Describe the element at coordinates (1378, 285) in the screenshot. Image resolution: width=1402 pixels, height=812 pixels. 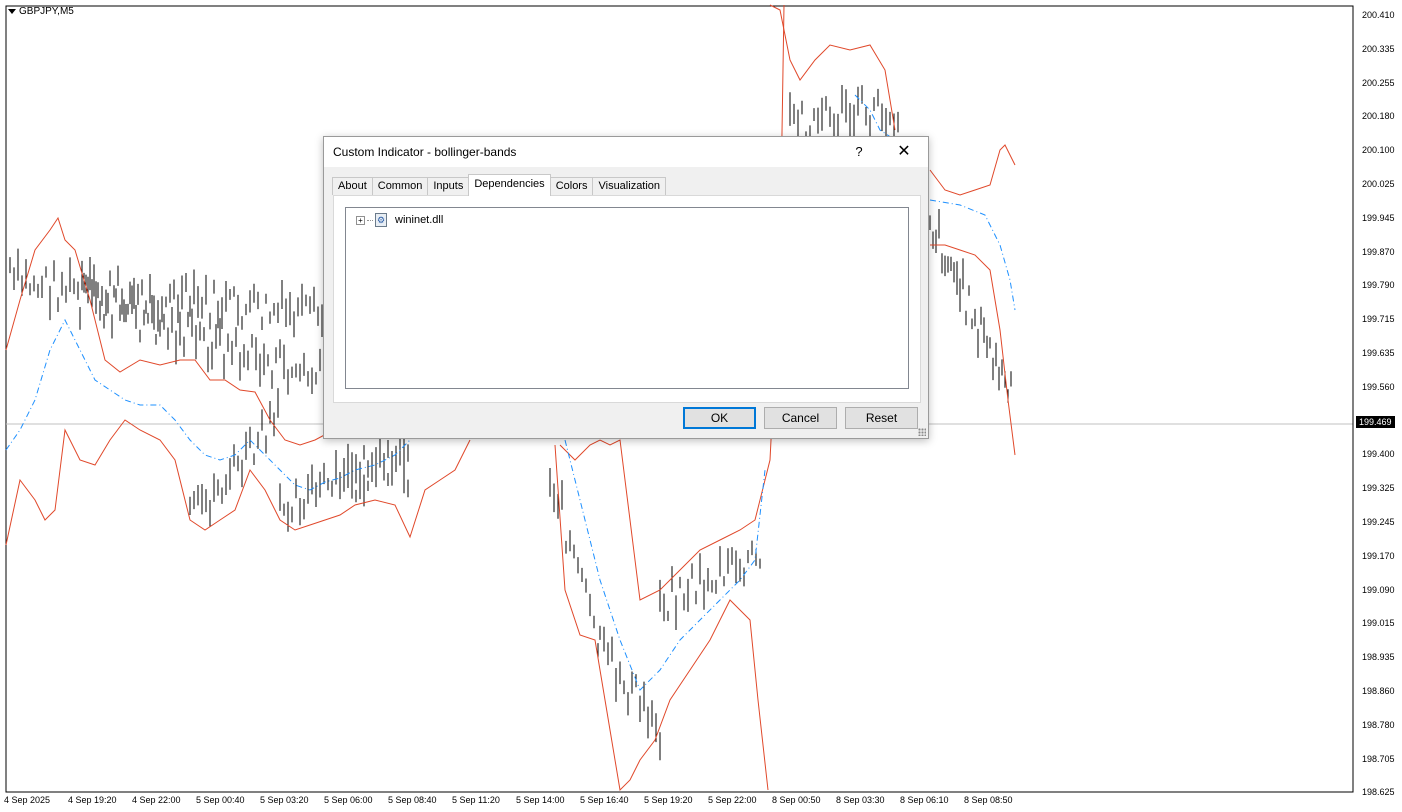
I see `price-tick-label: 199.790` at that location.